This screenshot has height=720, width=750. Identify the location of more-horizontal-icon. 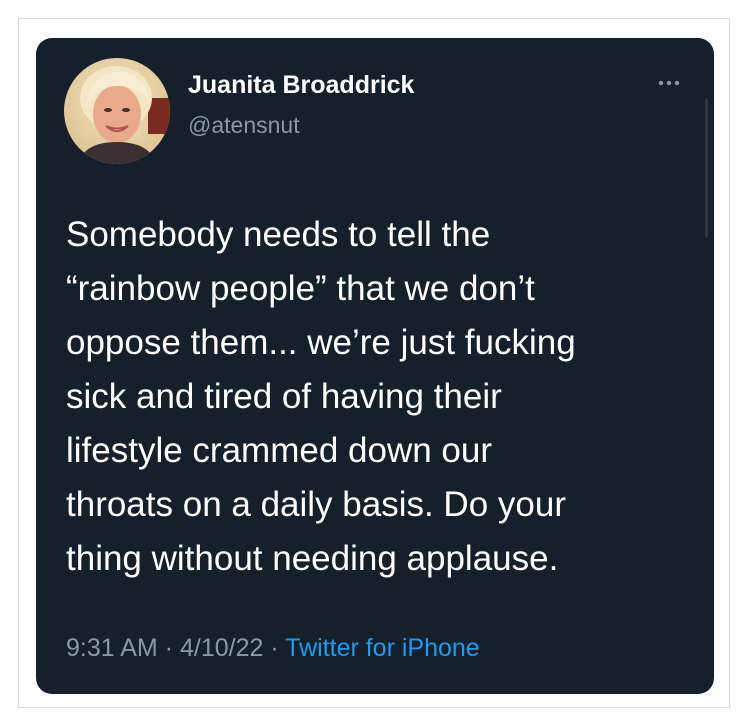
(669, 83).